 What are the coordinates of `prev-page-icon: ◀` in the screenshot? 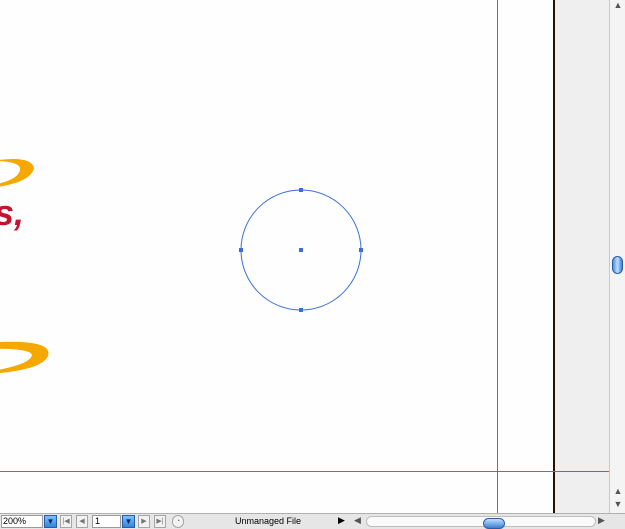 It's located at (82, 521).